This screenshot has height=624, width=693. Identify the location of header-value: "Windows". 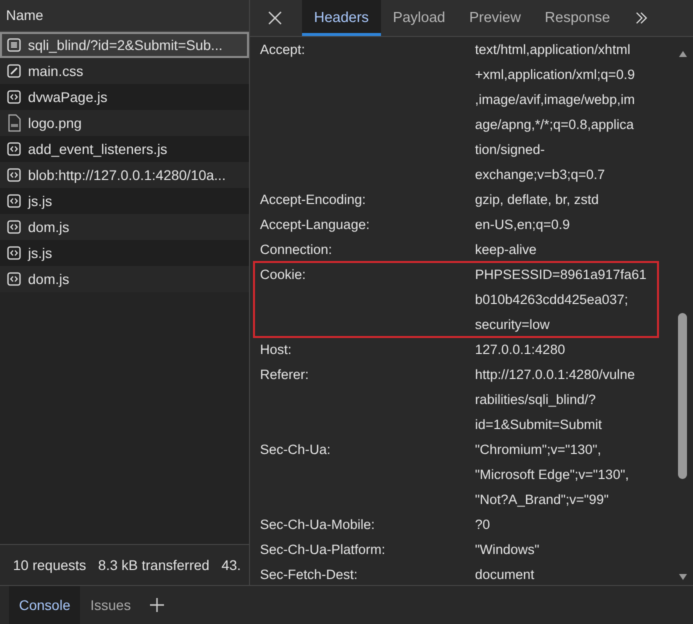
(507, 550).